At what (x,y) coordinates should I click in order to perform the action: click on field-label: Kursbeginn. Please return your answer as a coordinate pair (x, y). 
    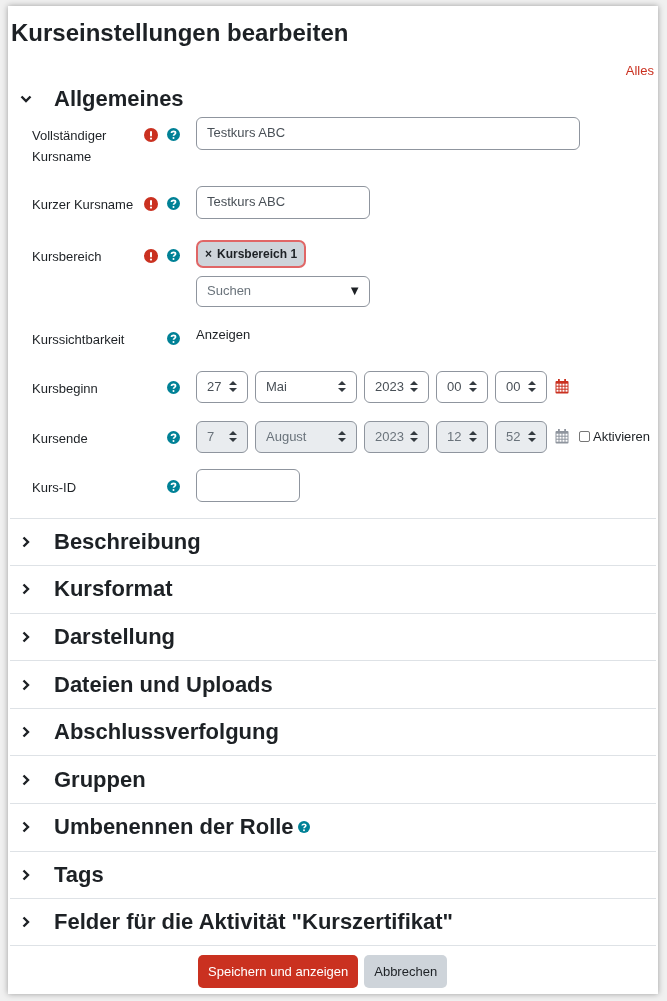
    Looking at the image, I should click on (65, 388).